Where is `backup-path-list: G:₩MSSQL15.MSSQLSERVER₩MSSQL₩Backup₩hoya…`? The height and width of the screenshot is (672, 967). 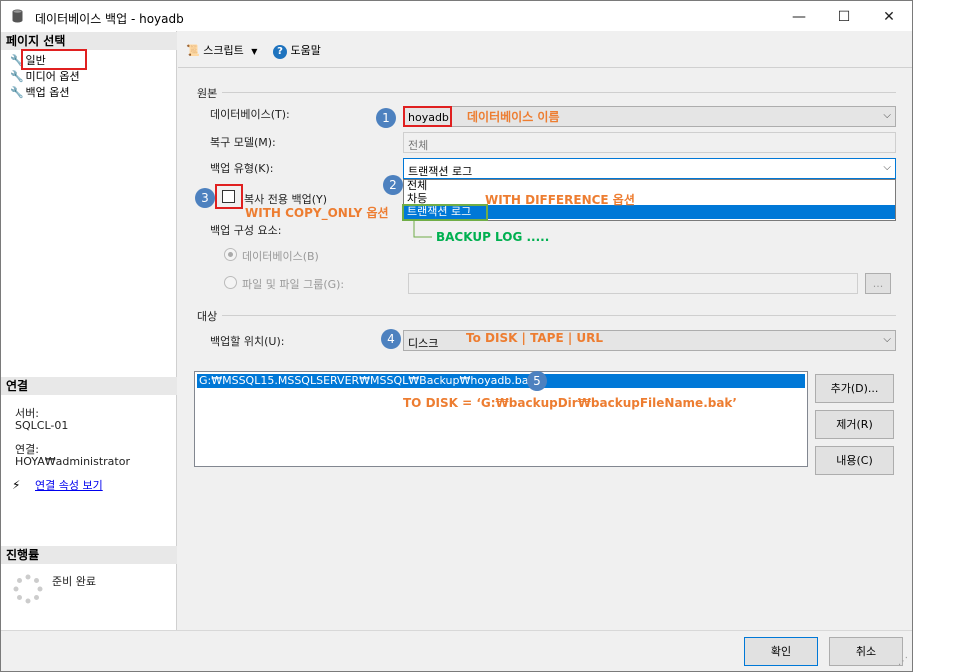 backup-path-list: G:₩MSSQL15.MSSQLSERVER₩MSSQL₩Backup₩hoya… is located at coordinates (501, 419).